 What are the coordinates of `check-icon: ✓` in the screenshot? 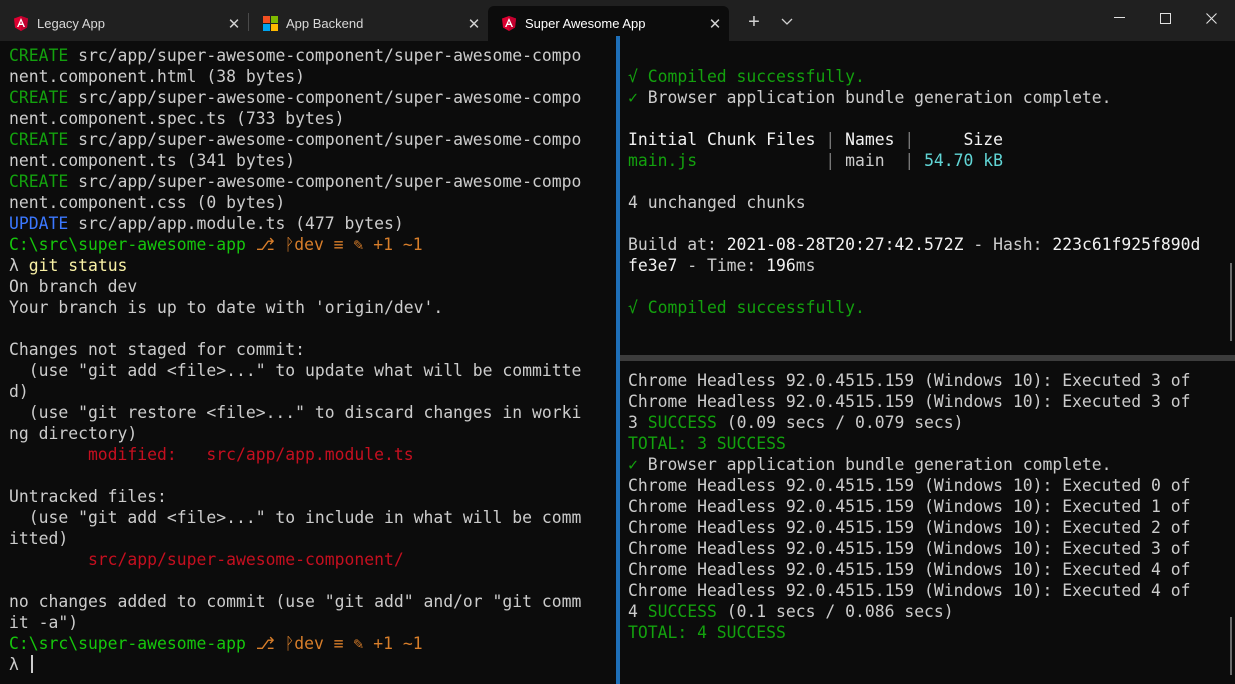 It's located at (633, 464).